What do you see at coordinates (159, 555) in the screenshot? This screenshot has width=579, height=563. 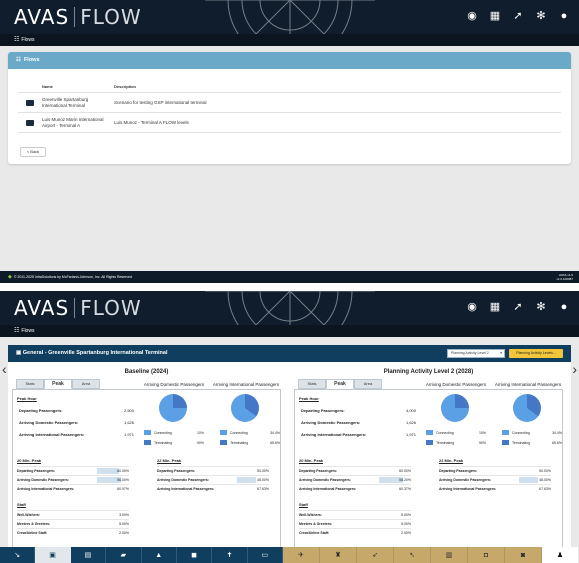 I see `nav-bag-icon: ▲` at bounding box center [159, 555].